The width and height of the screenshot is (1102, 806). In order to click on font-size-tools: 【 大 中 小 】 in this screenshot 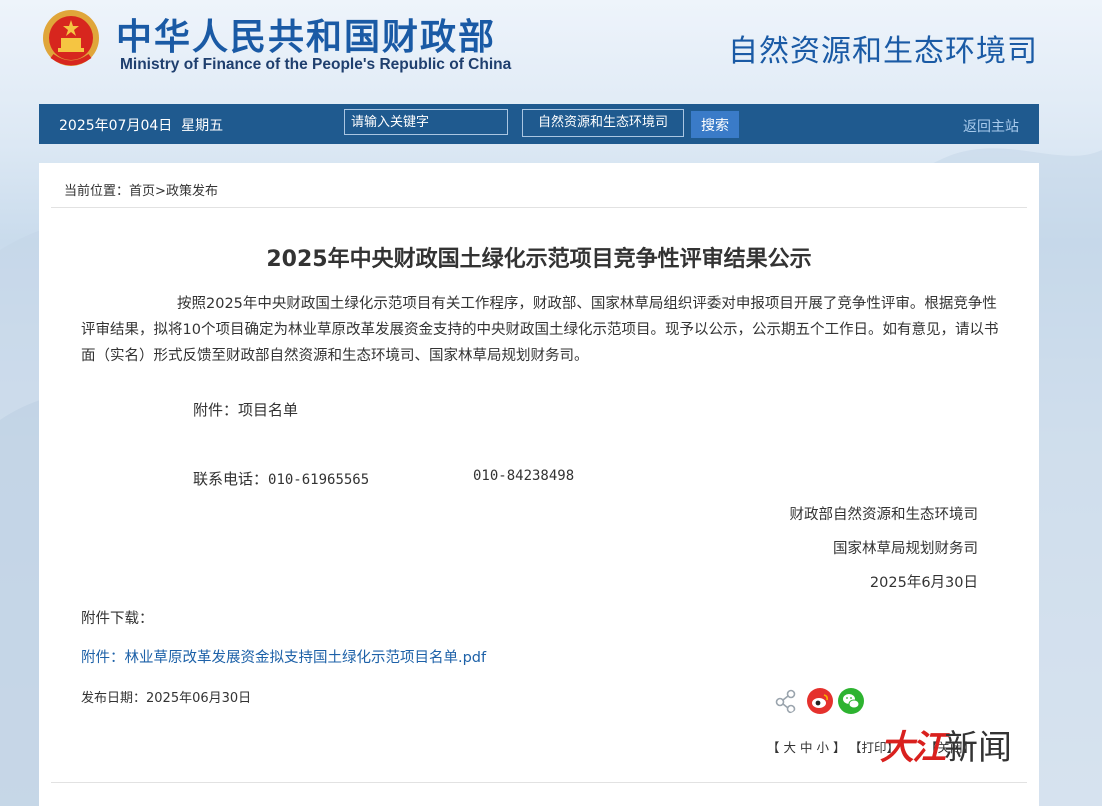, I will do `click(806, 746)`.